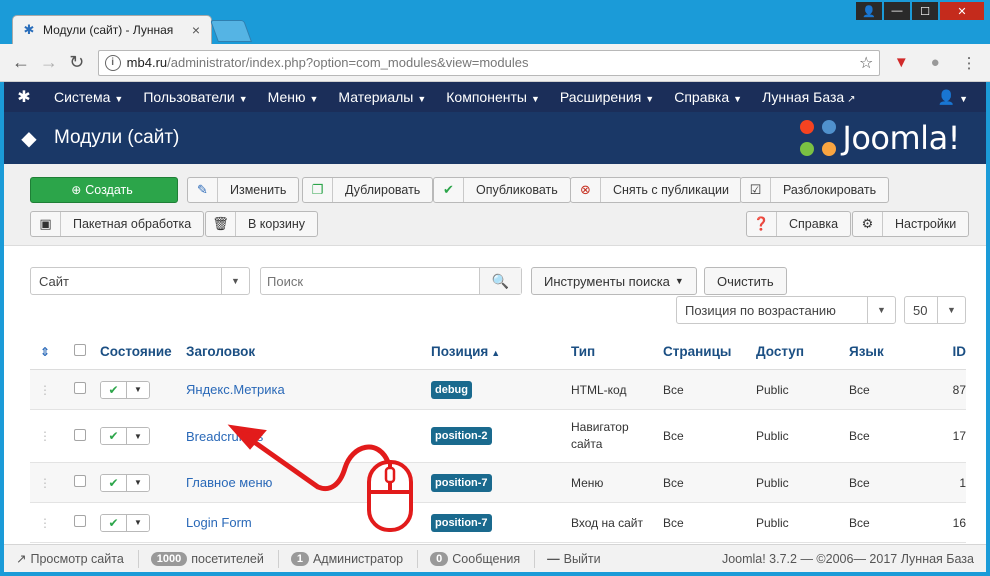  I want to click on menu-help: Справка ▼, so click(708, 97).